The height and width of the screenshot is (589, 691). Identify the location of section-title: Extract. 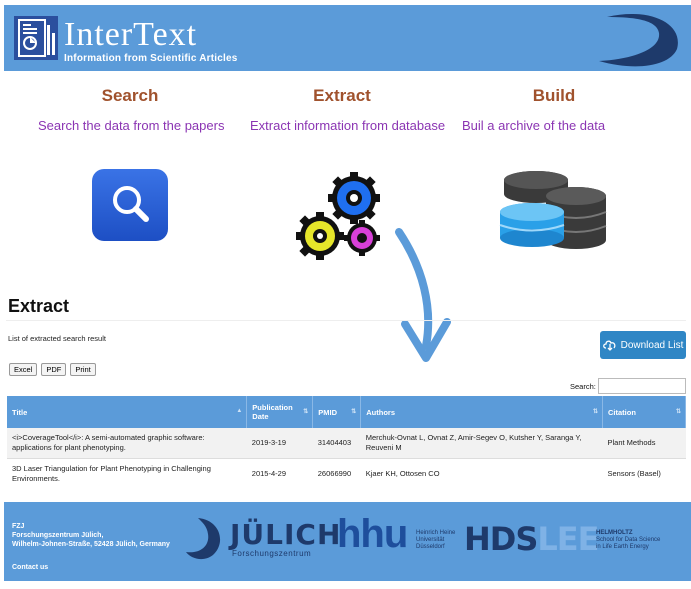
(39, 306).